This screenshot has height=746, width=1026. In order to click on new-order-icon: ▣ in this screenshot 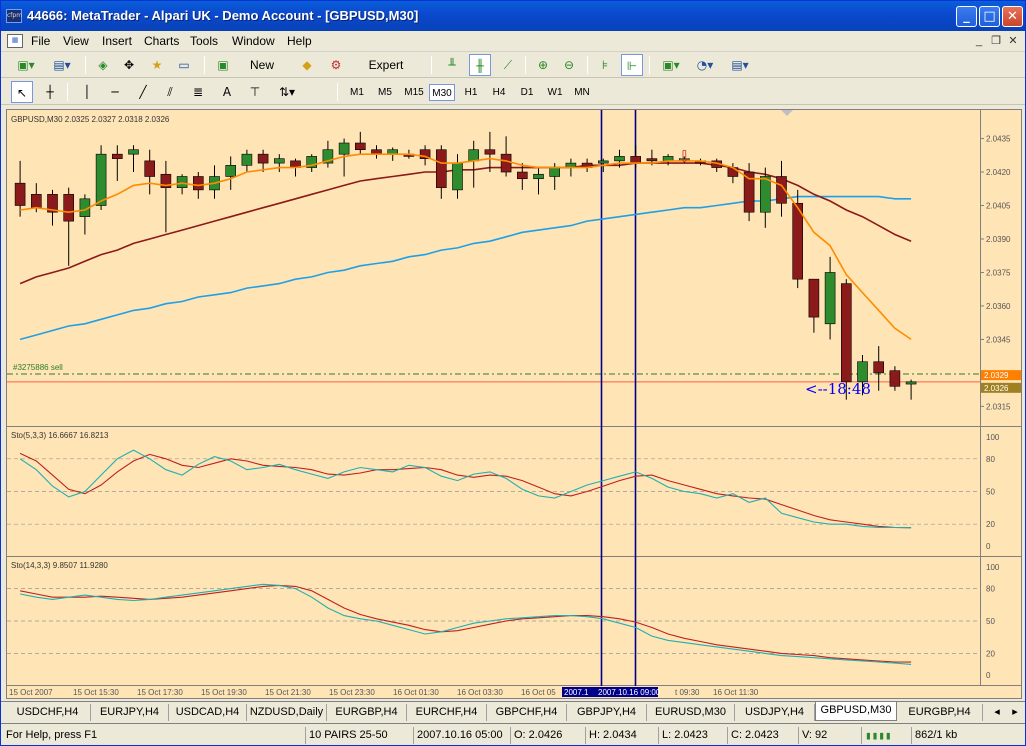, I will do `click(223, 65)`.